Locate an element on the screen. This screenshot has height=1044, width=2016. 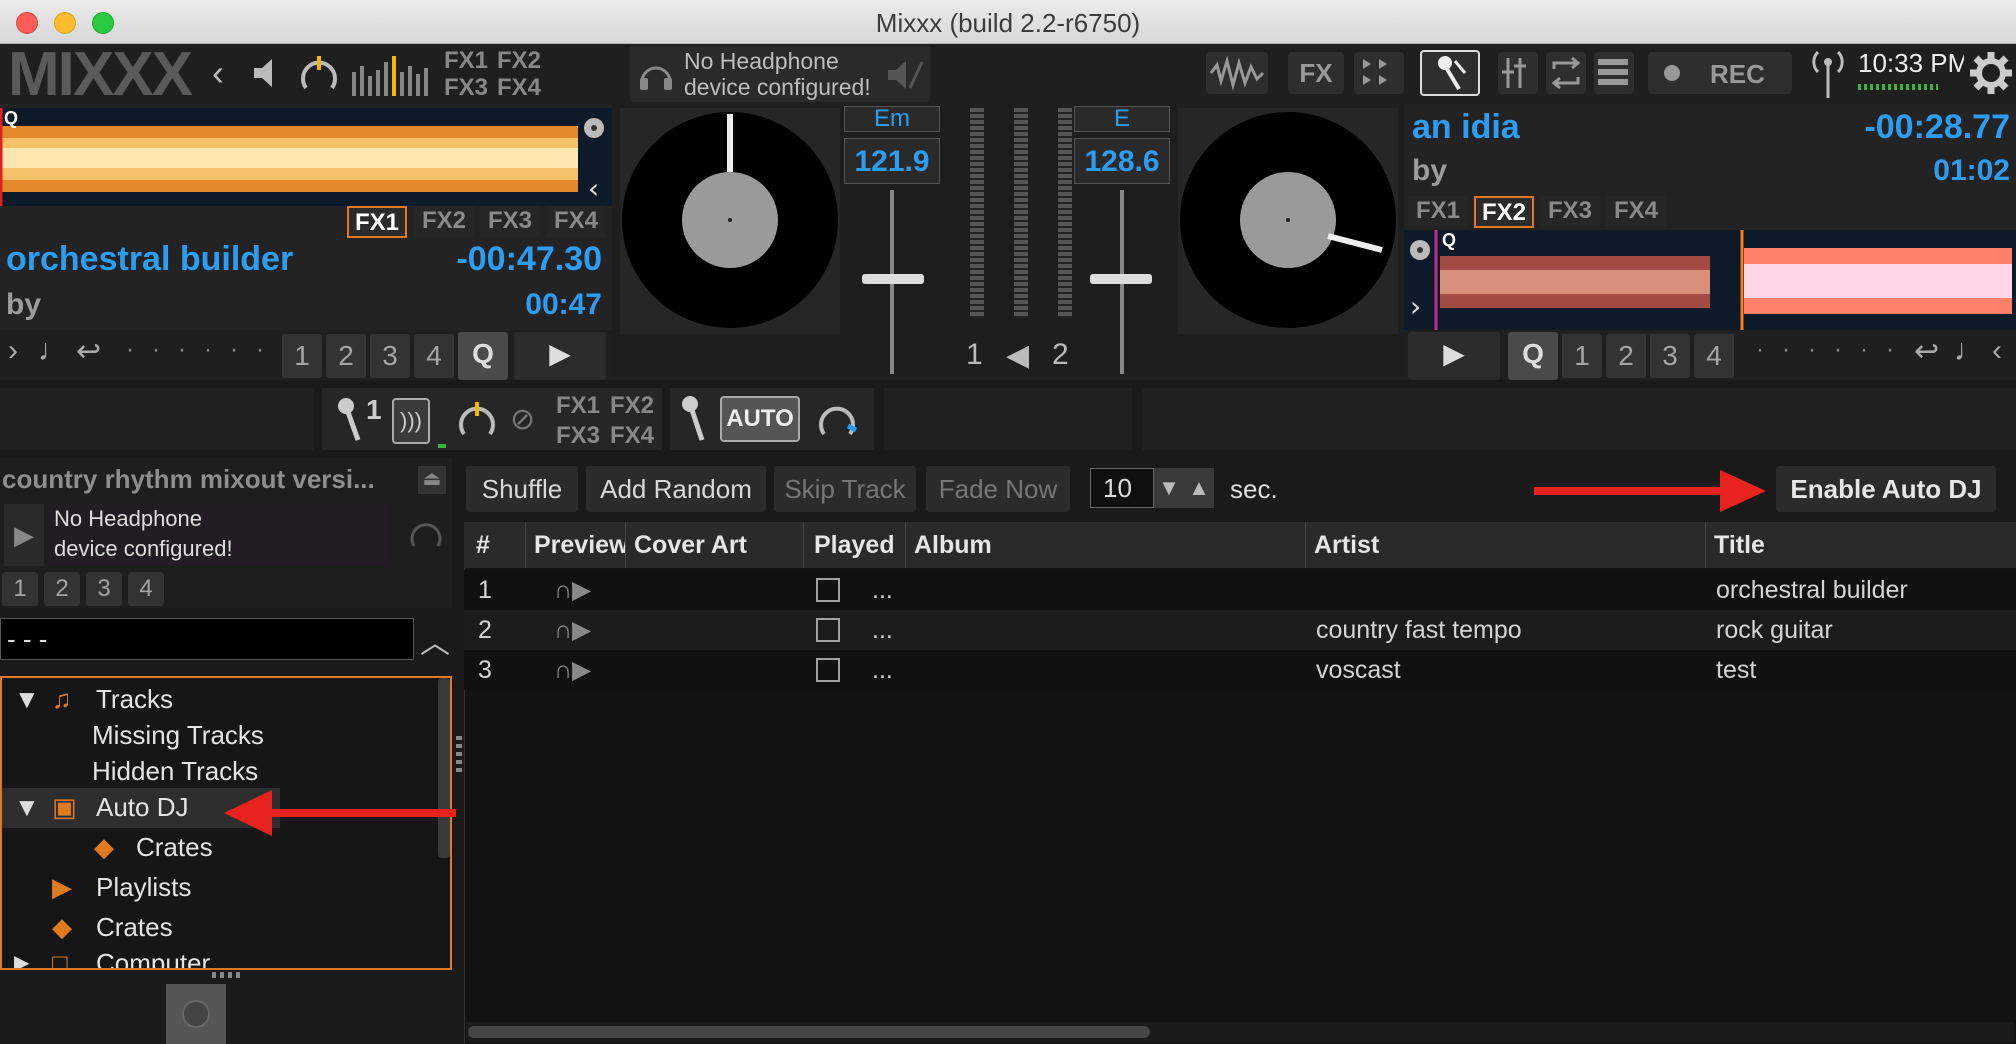
col-header-played: Played is located at coordinates (856, 545).